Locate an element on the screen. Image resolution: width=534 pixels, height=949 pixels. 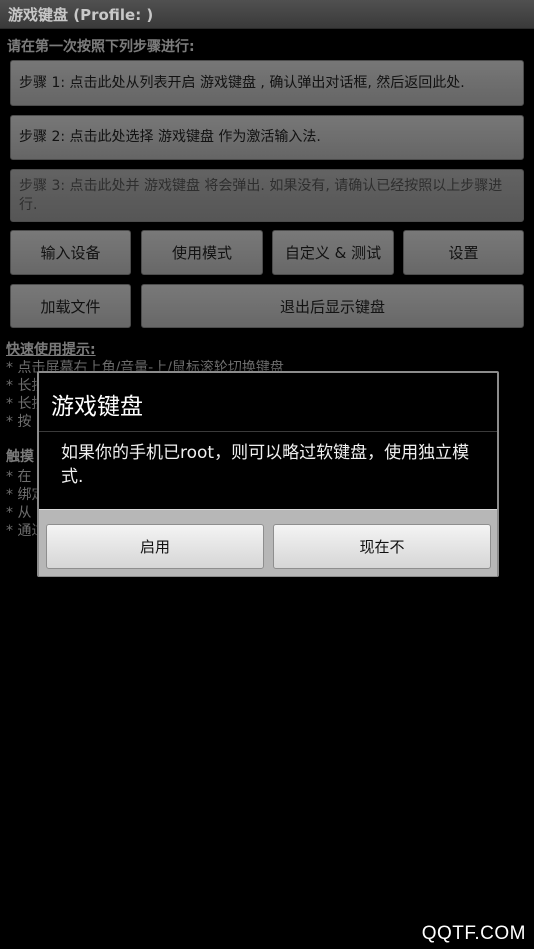
dialog-divider is located at coordinates (268, 431).